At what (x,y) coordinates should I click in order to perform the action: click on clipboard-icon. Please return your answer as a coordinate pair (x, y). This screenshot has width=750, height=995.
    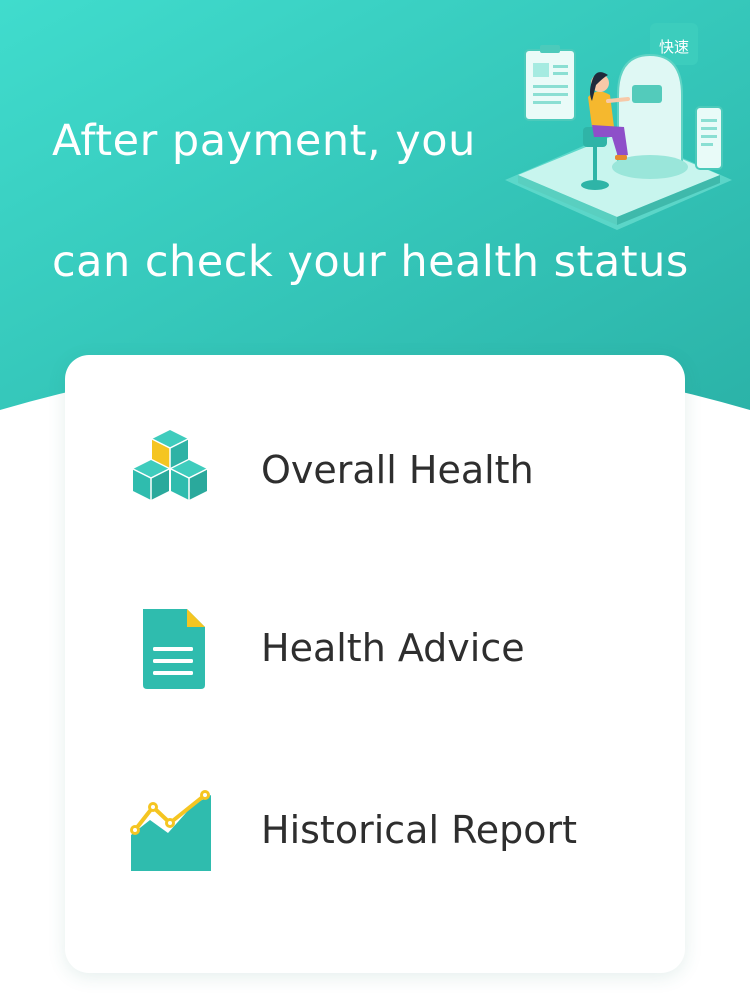
    Looking at the image, I should click on (550, 83).